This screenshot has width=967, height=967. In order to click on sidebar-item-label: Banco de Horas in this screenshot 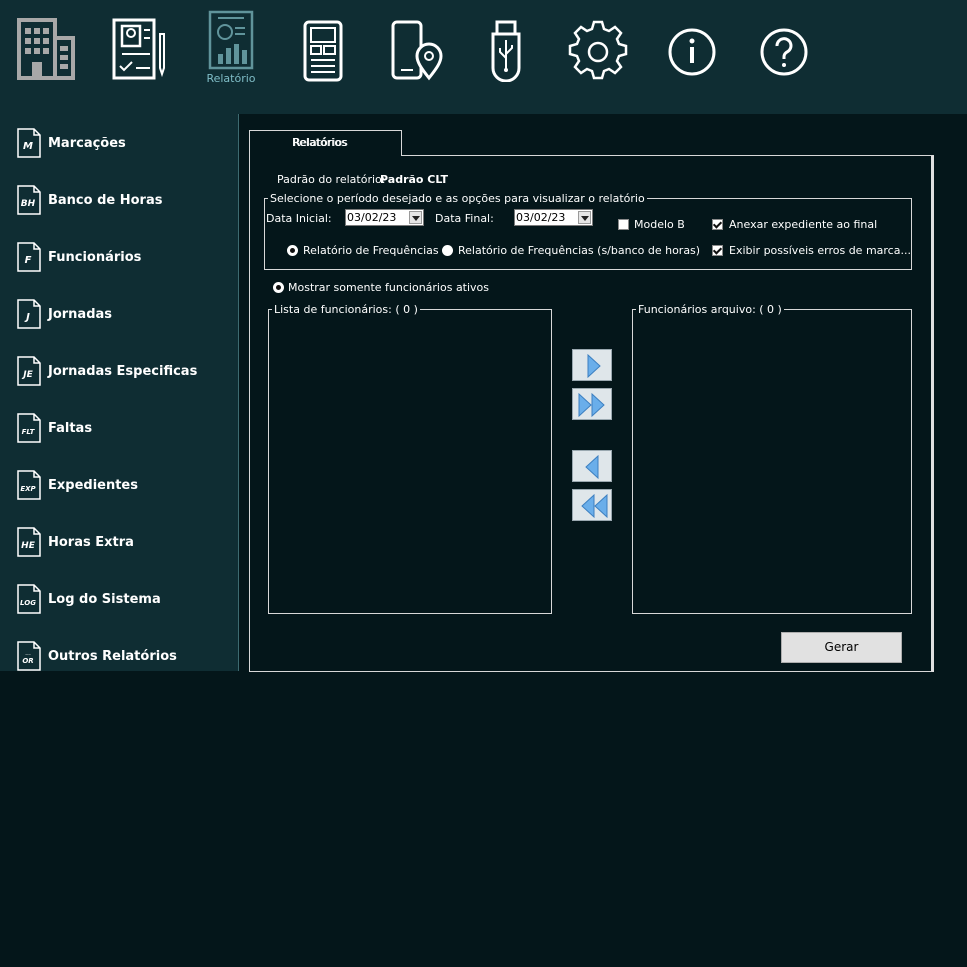, I will do `click(105, 200)`.